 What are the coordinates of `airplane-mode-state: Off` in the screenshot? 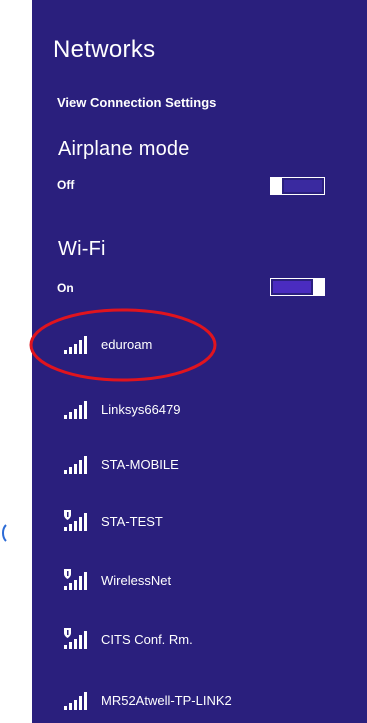 It's located at (66, 185).